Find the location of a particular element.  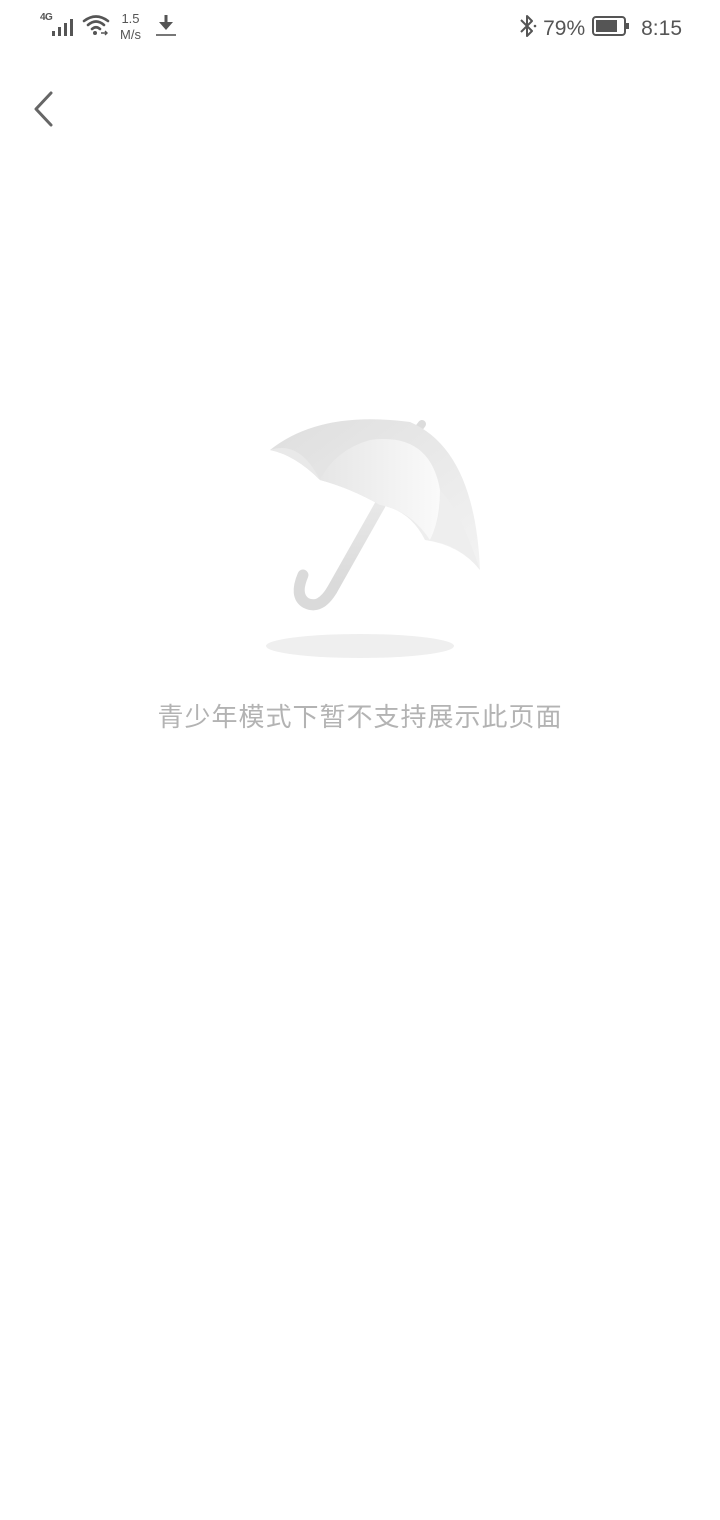

battery-icon is located at coordinates (611, 28).